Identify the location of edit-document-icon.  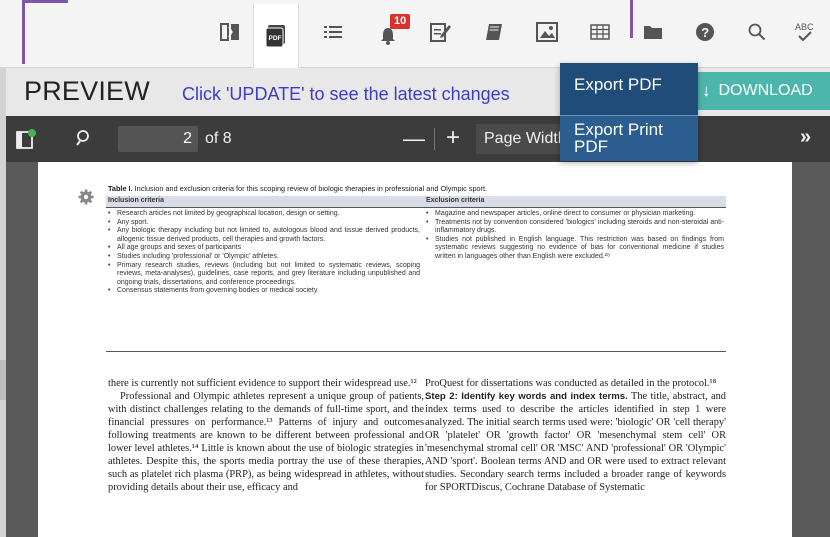
(440, 32).